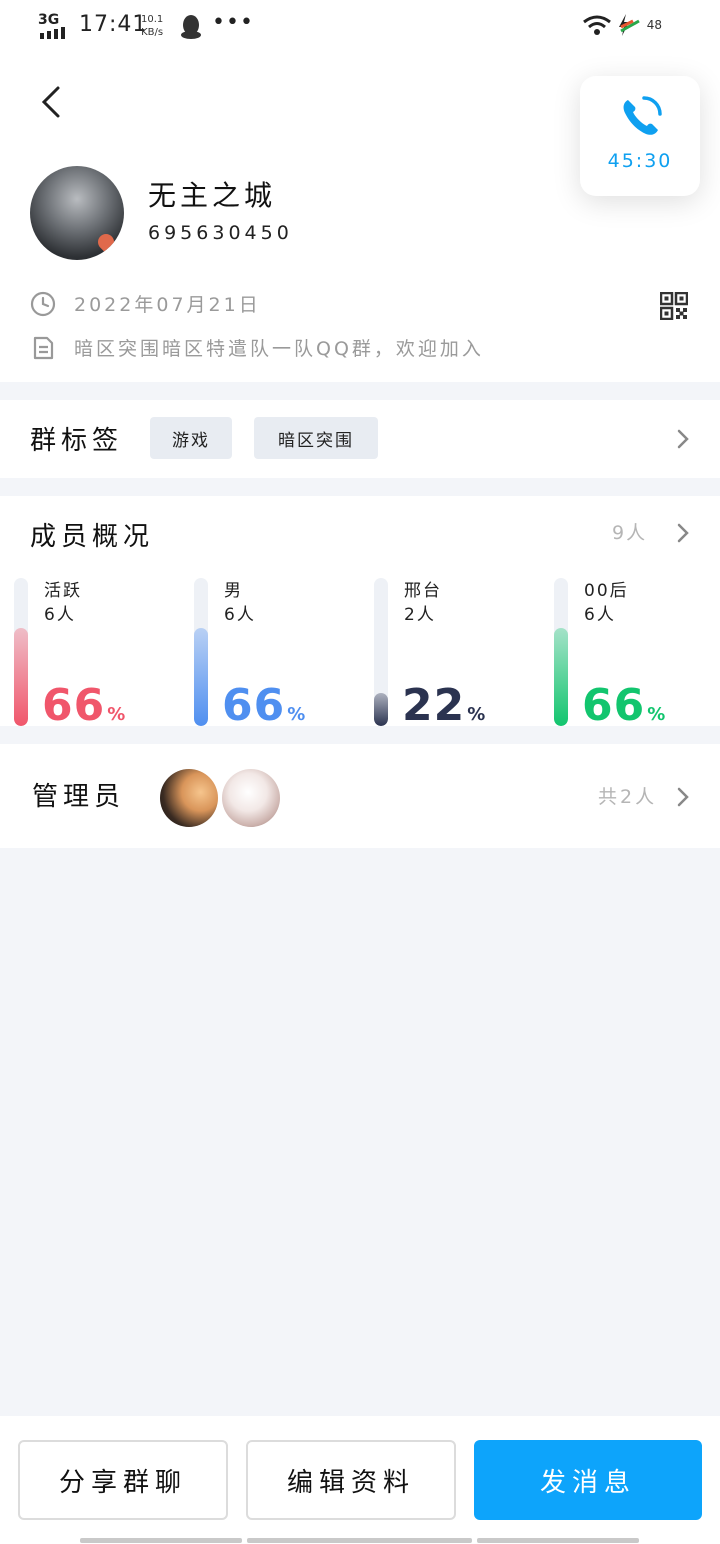 This screenshot has height=1544, width=720. I want to click on stat-column: 邢台 2人 22%, so click(445, 653).